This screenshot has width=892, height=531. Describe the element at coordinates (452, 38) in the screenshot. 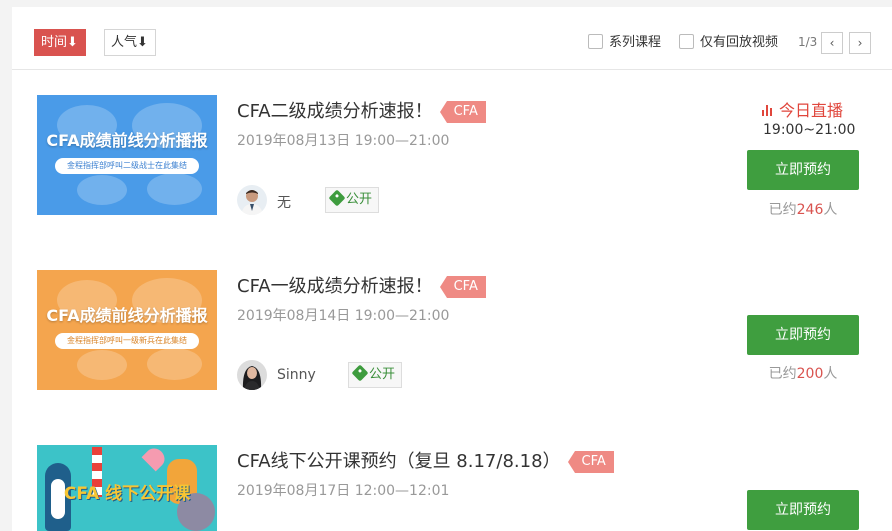

I see `sort-filter-bar: 时间⬇ 人气⬇ 系列课程 仅有回放视频 1/3 ‹ ›` at that location.